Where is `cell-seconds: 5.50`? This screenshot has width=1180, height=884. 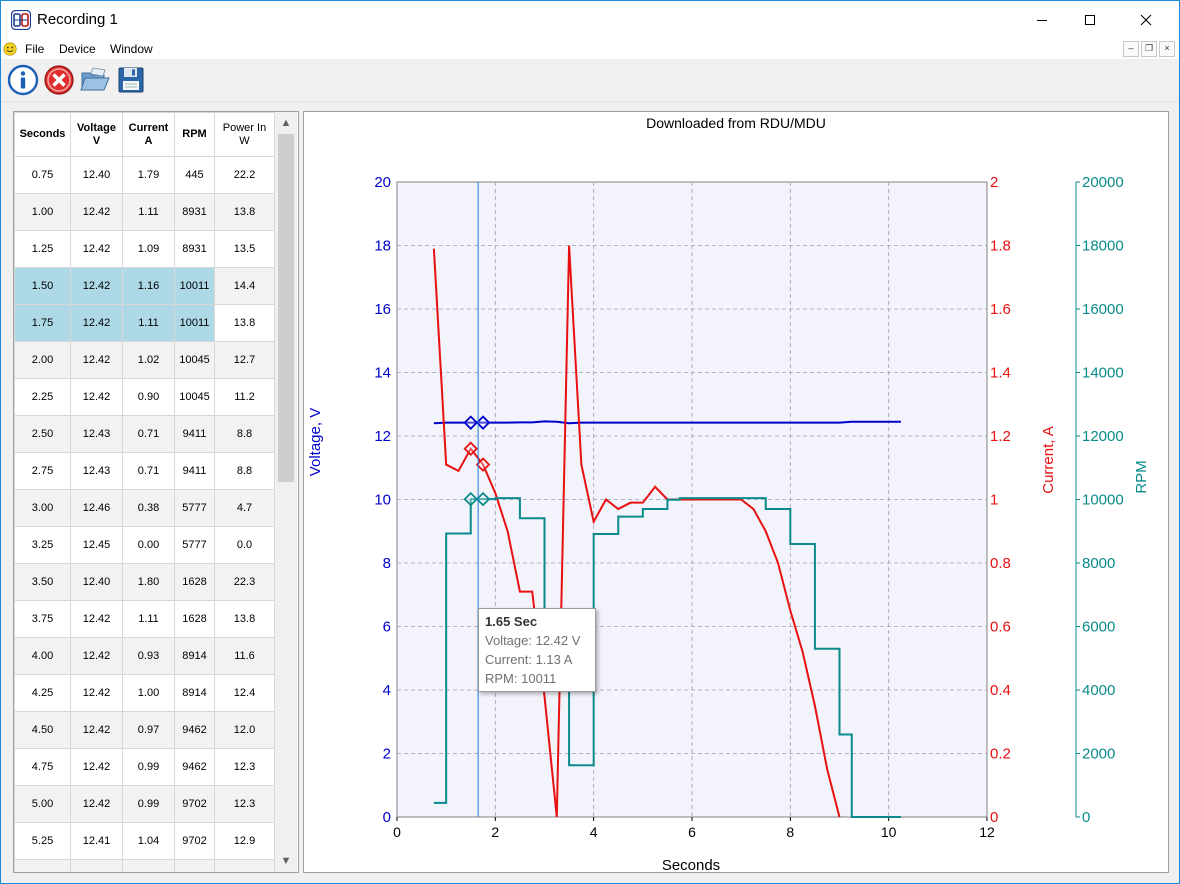
cell-seconds: 5.50 is located at coordinates (42, 865).